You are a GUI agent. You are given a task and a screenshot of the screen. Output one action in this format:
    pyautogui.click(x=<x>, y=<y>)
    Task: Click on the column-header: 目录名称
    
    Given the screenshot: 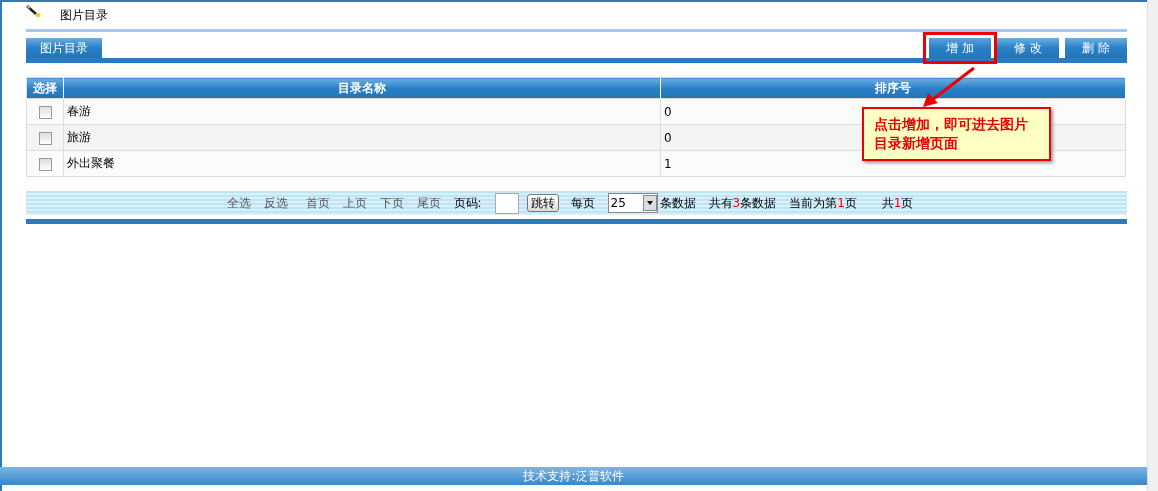 What is the action you would take?
    pyautogui.click(x=362, y=88)
    